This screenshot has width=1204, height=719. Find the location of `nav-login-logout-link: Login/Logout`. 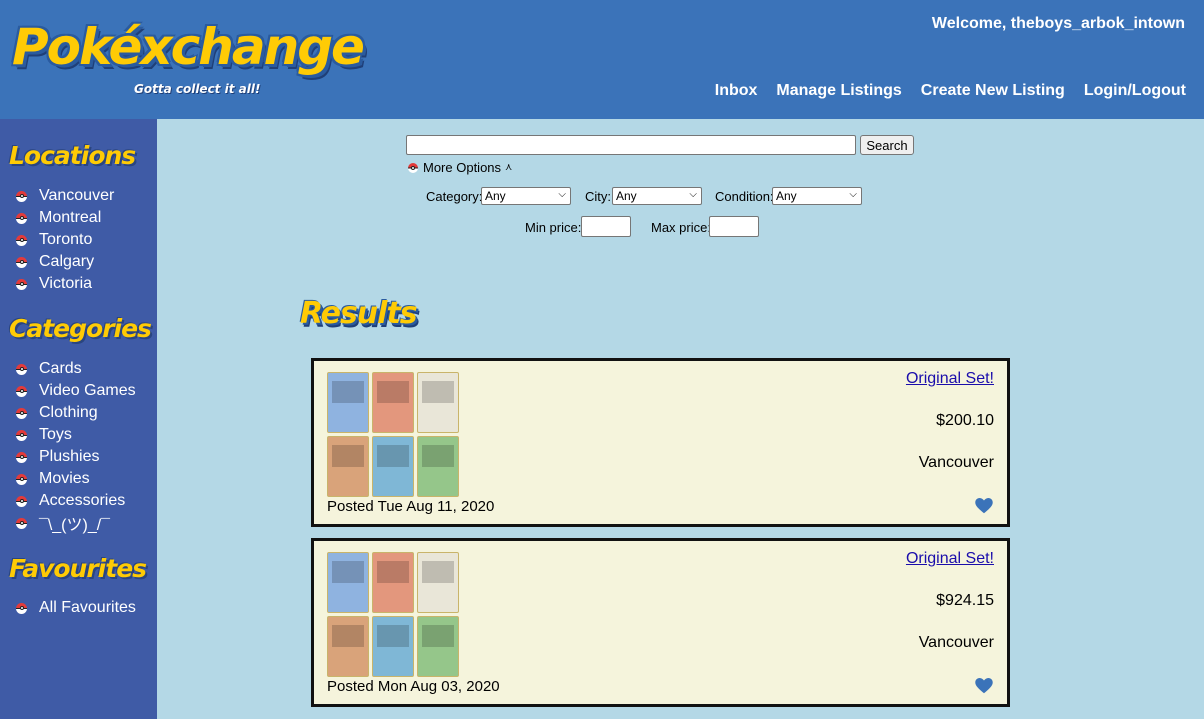

nav-login-logout-link: Login/Logout is located at coordinates (1135, 91).